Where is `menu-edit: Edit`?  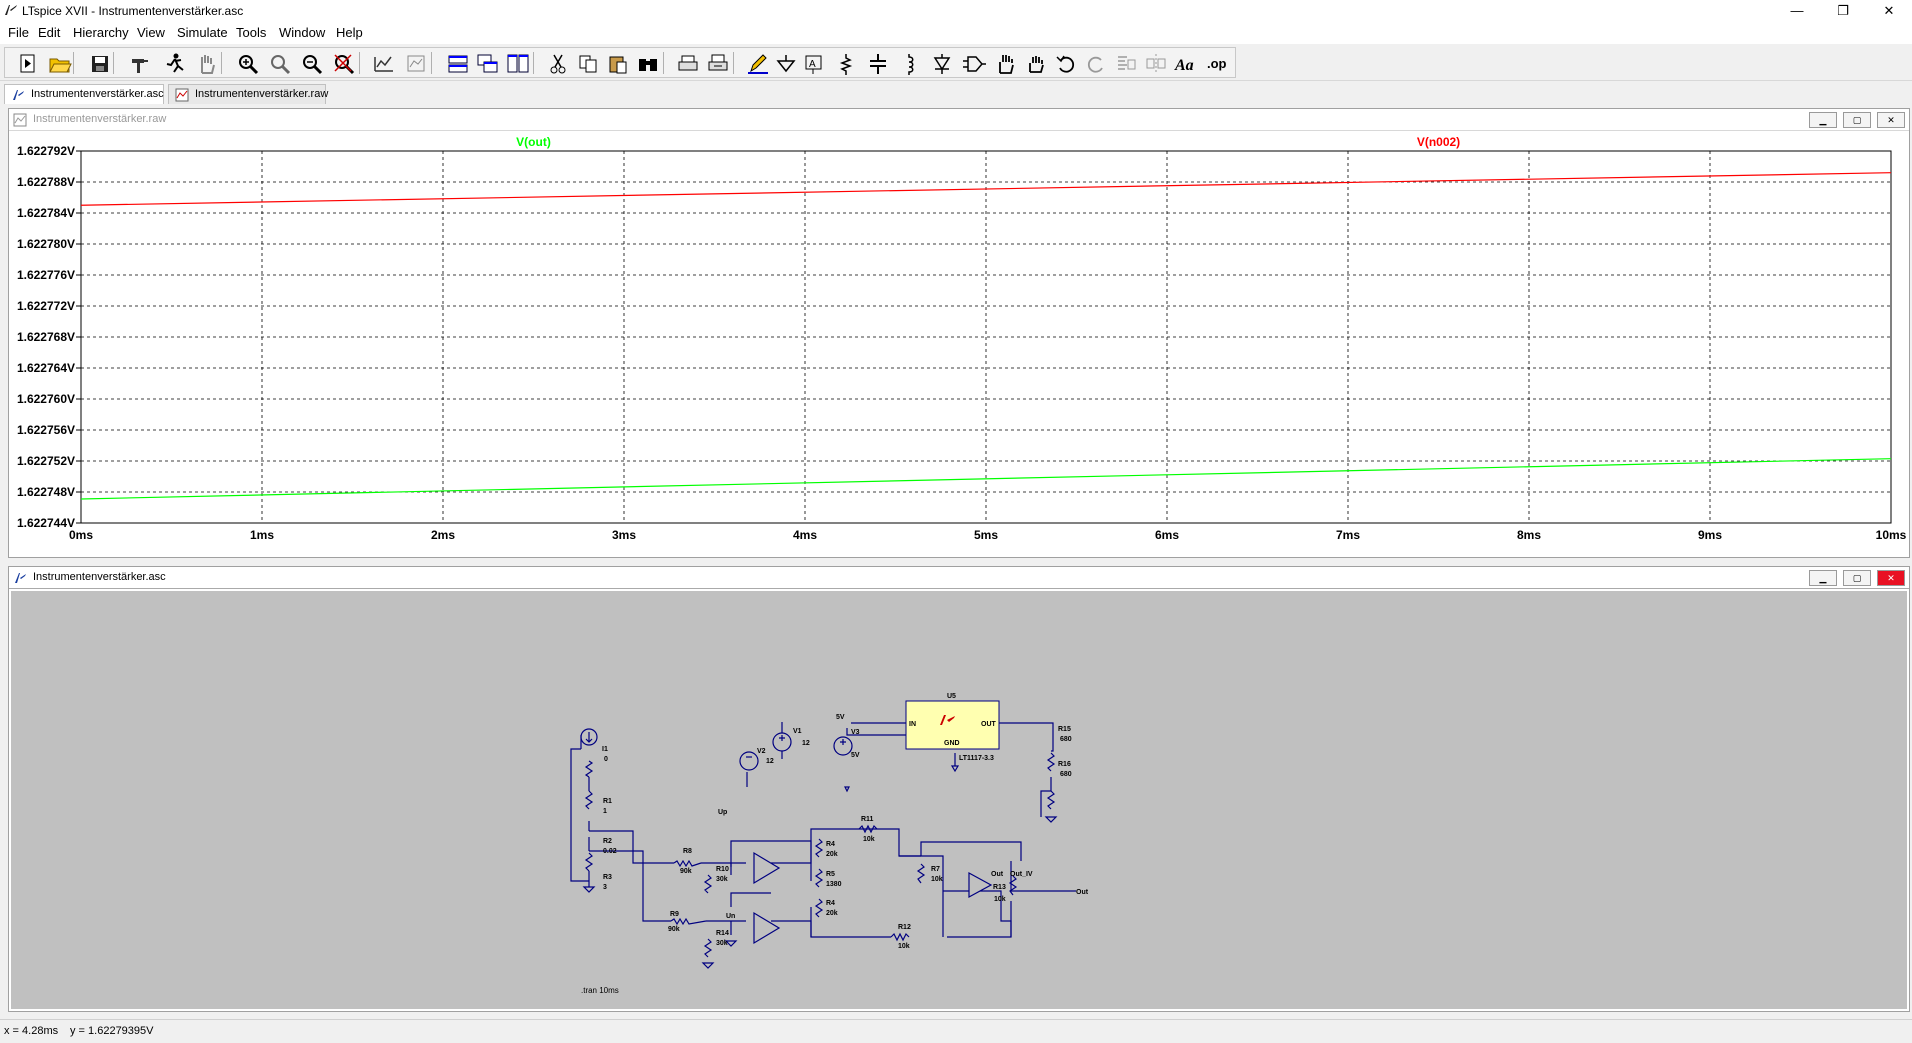
menu-edit: Edit is located at coordinates (49, 32).